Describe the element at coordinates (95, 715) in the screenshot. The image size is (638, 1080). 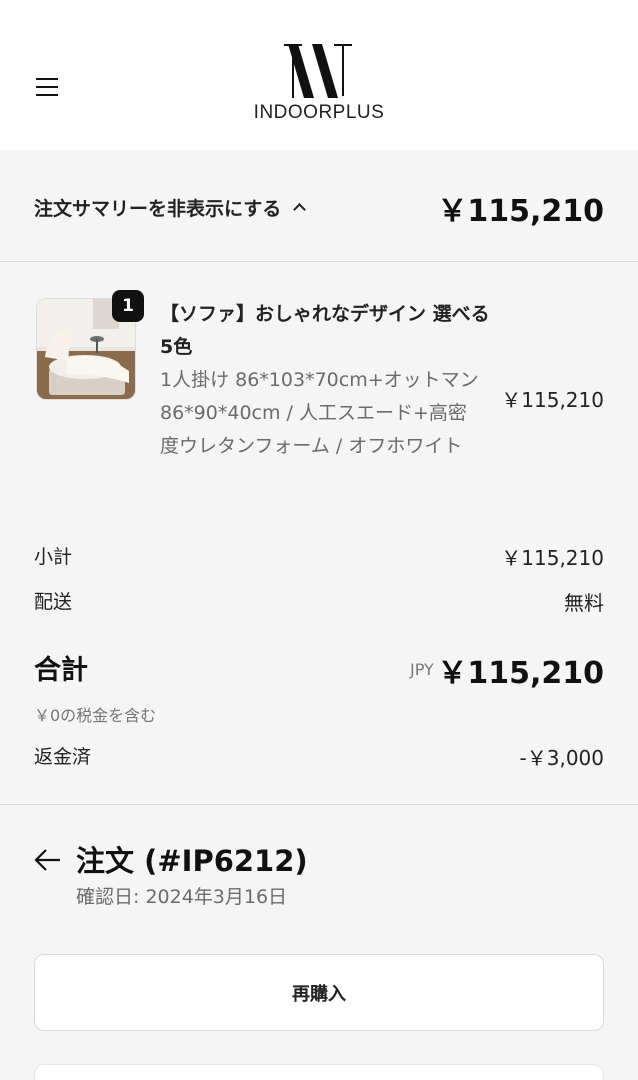
I see `tax-note: ￥0の税金を含む` at that location.